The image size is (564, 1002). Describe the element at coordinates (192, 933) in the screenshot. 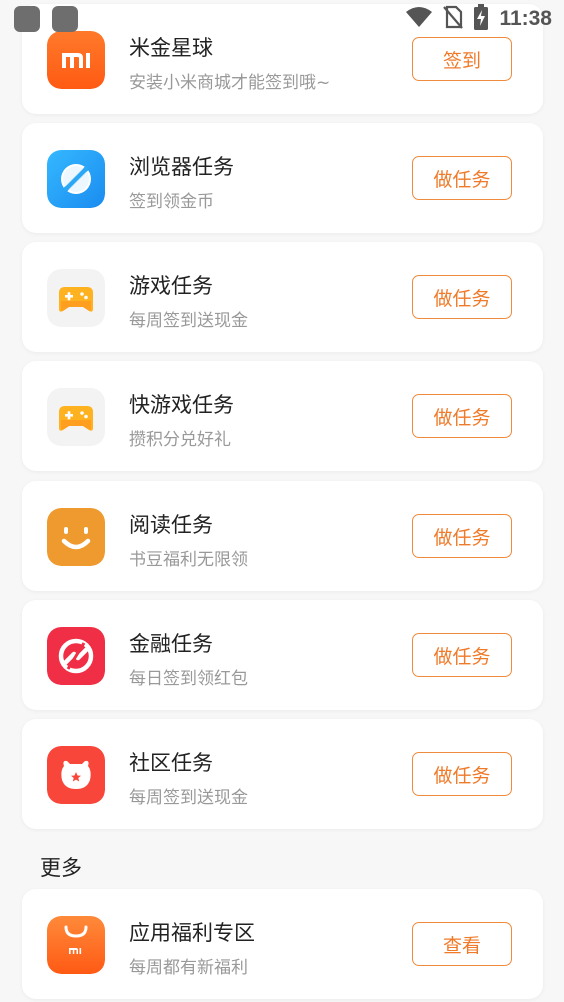

I see `more-title: 应用福利专区` at that location.